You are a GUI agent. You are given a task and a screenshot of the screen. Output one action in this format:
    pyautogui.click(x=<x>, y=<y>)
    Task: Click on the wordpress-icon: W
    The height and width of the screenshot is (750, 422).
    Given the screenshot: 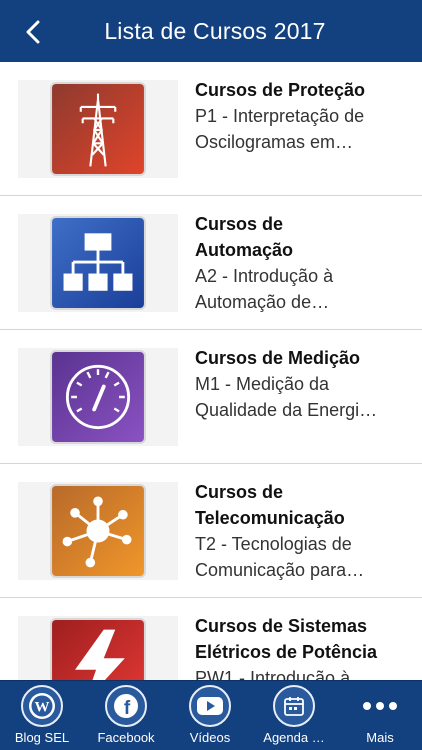 What is the action you would take?
    pyautogui.click(x=42, y=706)
    